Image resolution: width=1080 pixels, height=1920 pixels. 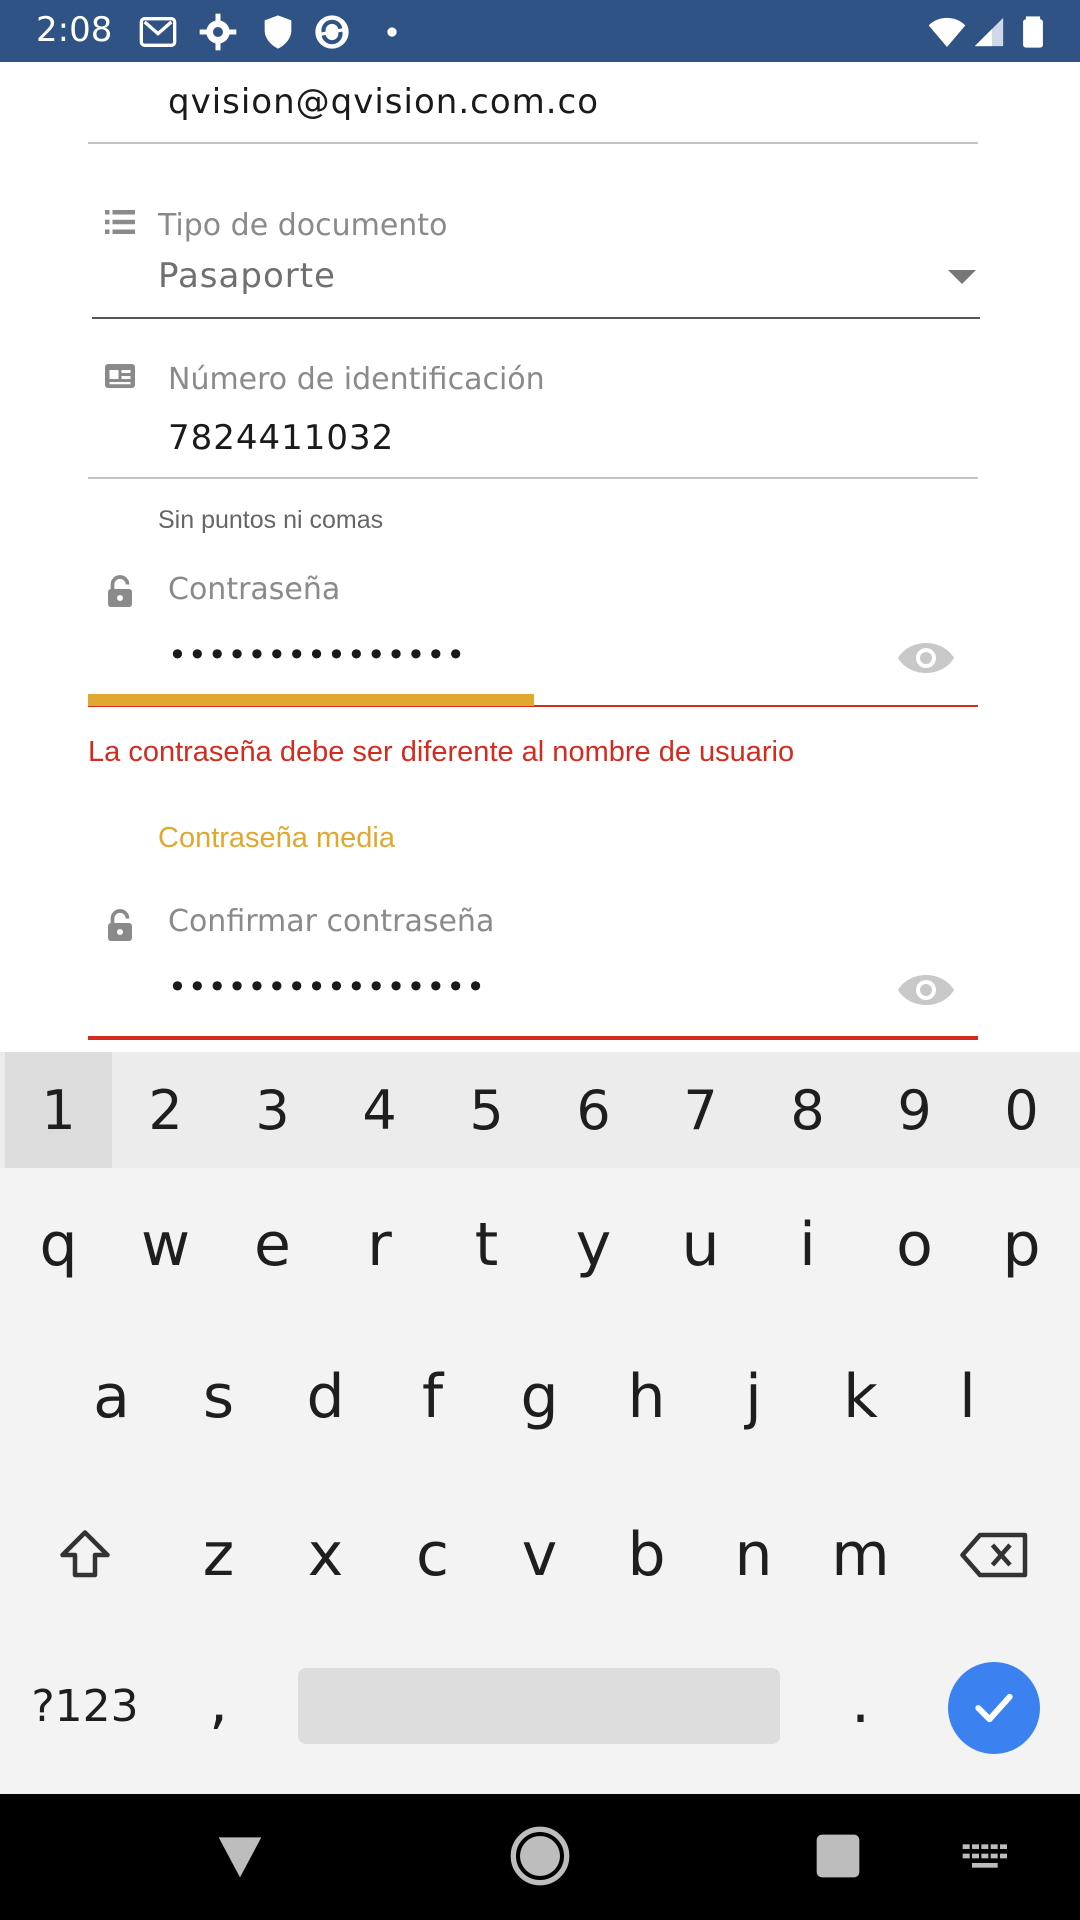 I want to click on password-label: Contraseña, so click(x=254, y=589).